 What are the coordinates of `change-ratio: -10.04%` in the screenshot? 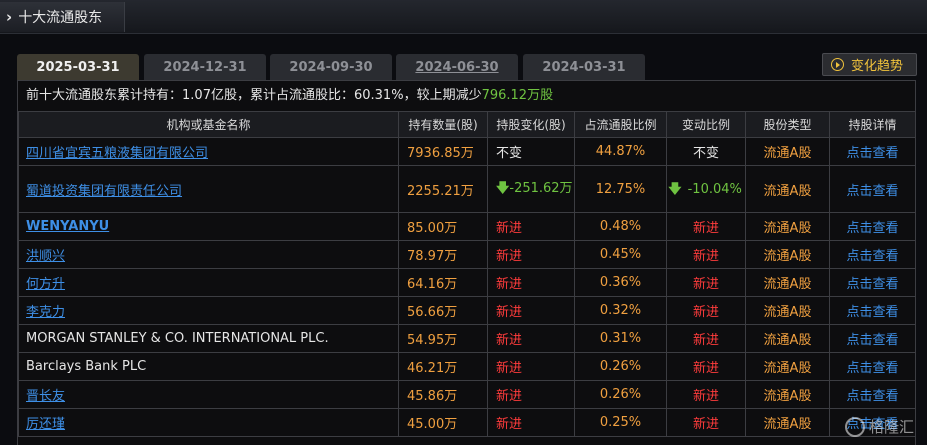 It's located at (714, 189).